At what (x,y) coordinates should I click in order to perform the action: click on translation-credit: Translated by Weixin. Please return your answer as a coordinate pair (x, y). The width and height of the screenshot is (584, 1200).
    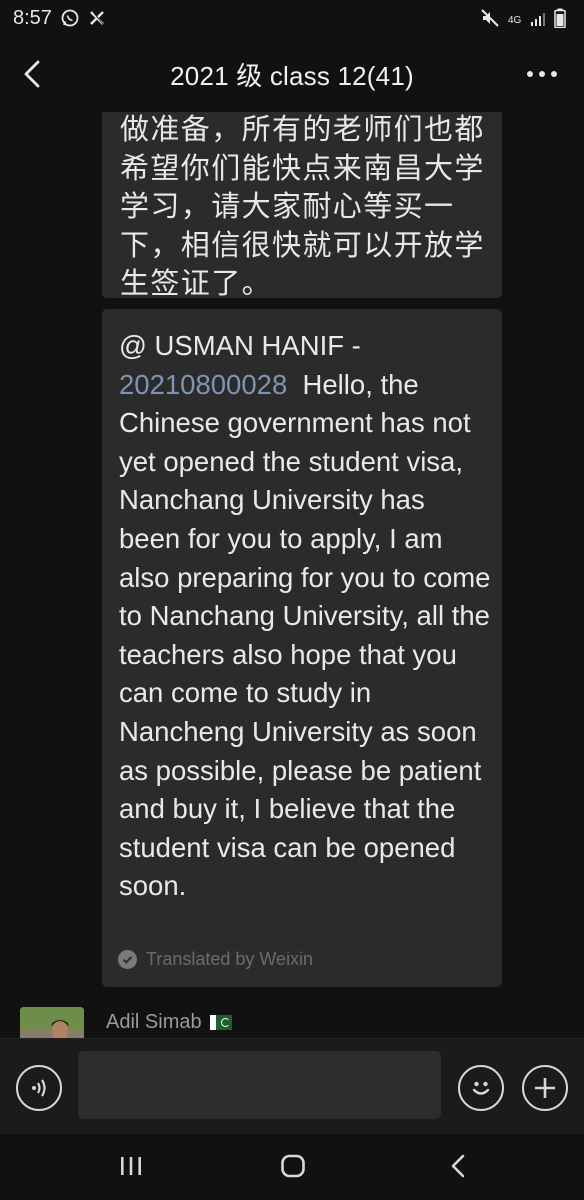
    Looking at the image, I should click on (215, 959).